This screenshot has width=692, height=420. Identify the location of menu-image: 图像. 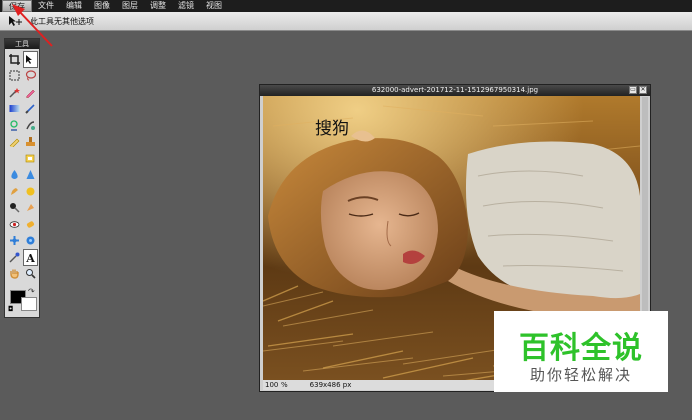
(102, 6).